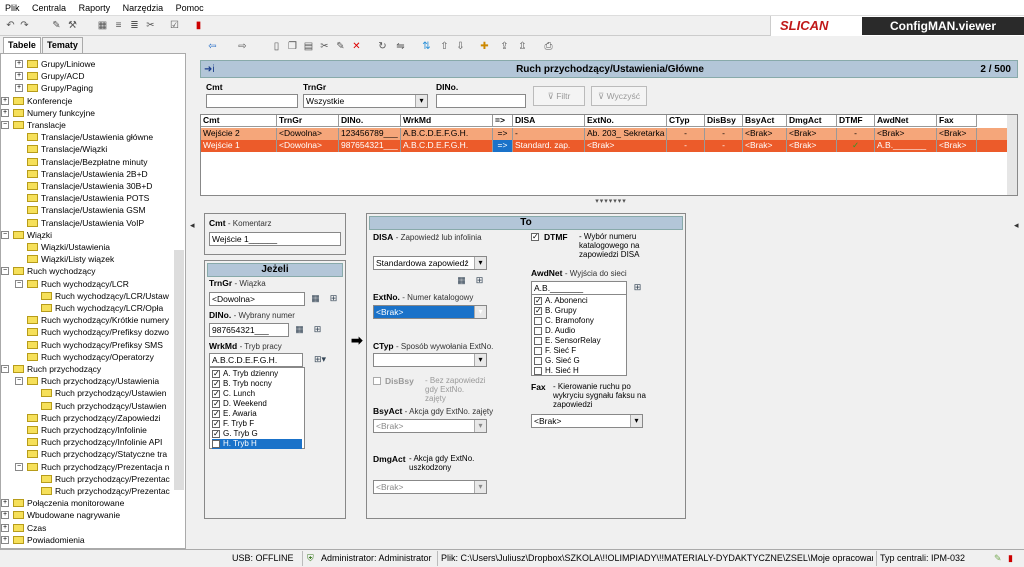 Image resolution: width=1024 pixels, height=567 pixels. What do you see at coordinates (93, 503) in the screenshot?
I see `tree-item: + Połączenia monitorowane` at bounding box center [93, 503].